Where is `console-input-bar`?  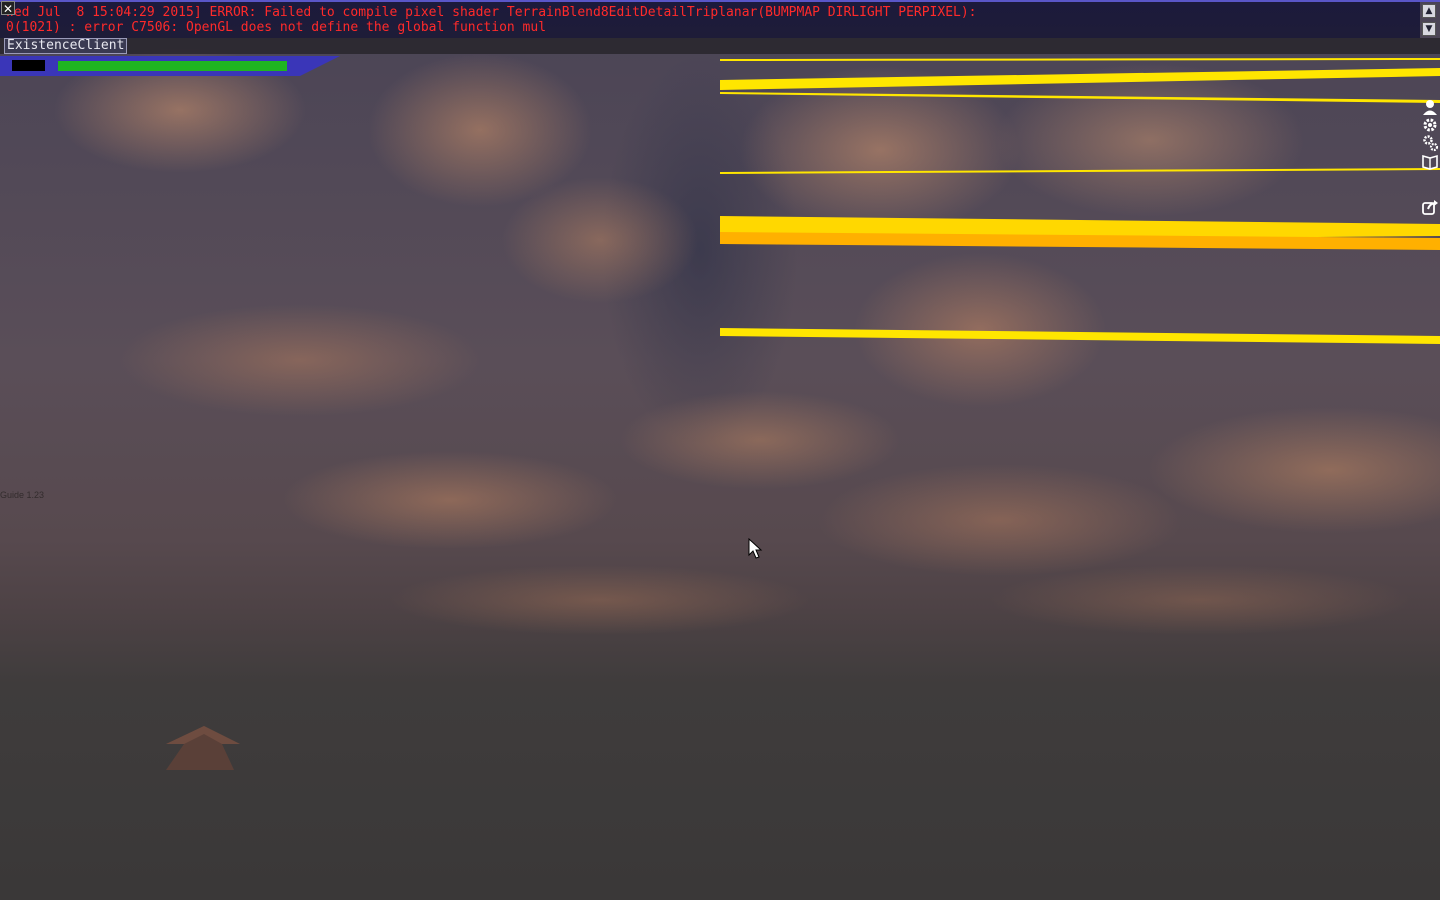 console-input-bar is located at coordinates (720, 46).